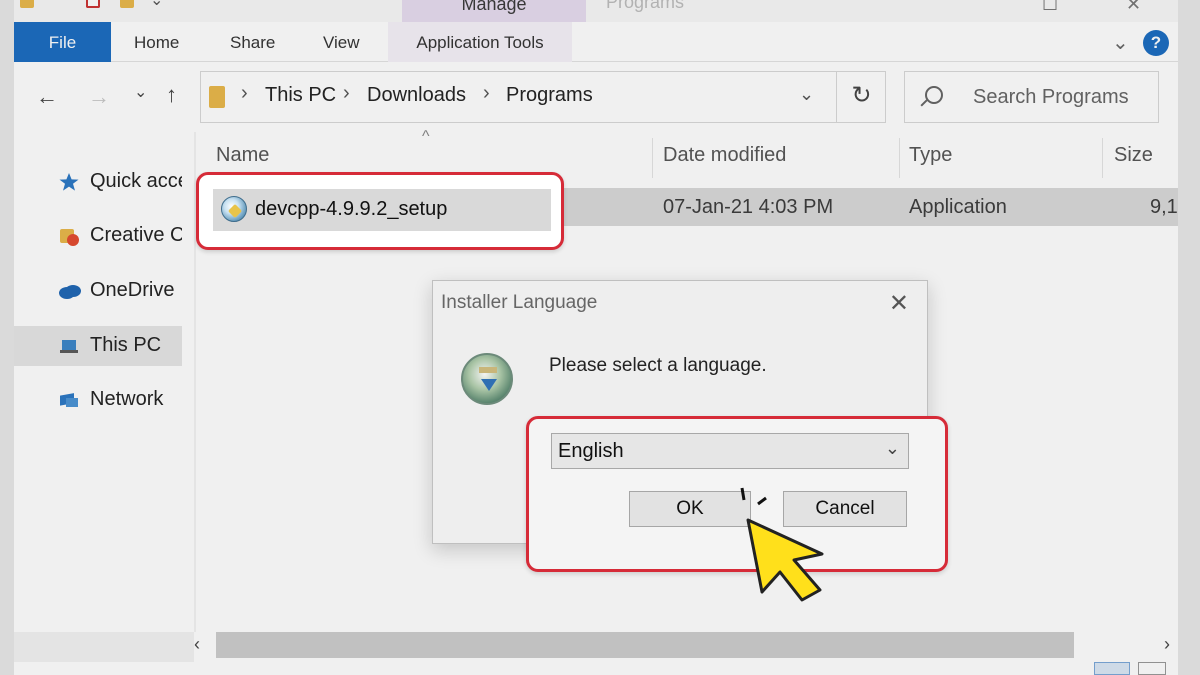 This screenshot has height=675, width=1200. Describe the element at coordinates (487, 379) in the screenshot. I see `installer-disc-icon` at that location.